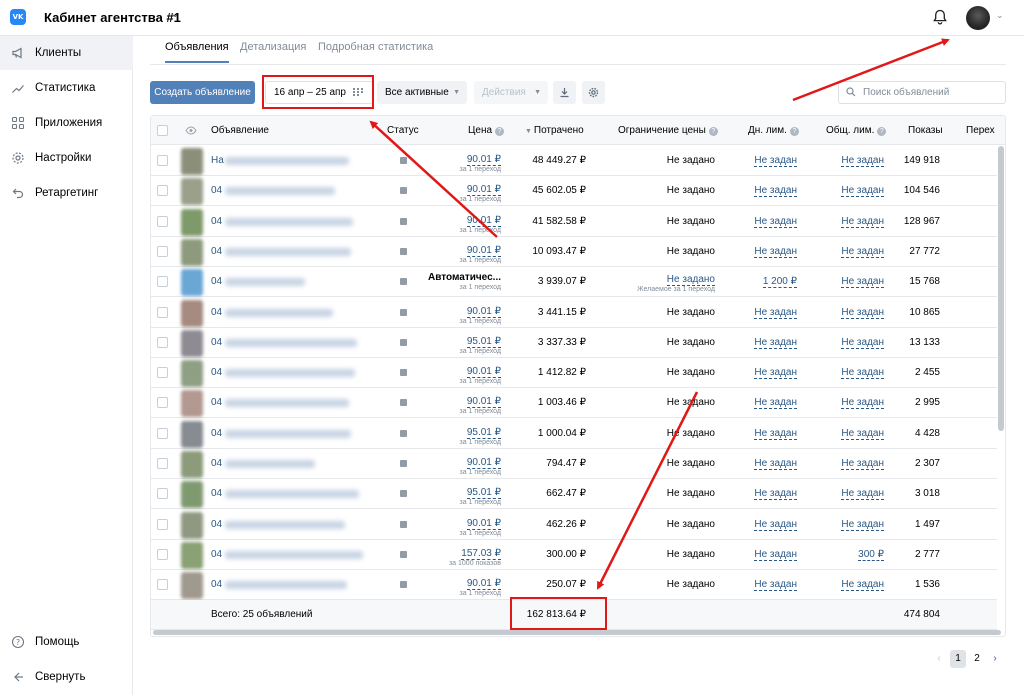 Image resolution: width=1024 pixels, height=695 pixels. Describe the element at coordinates (240, 130) in the screenshot. I see `col-ad: Объявление` at that location.